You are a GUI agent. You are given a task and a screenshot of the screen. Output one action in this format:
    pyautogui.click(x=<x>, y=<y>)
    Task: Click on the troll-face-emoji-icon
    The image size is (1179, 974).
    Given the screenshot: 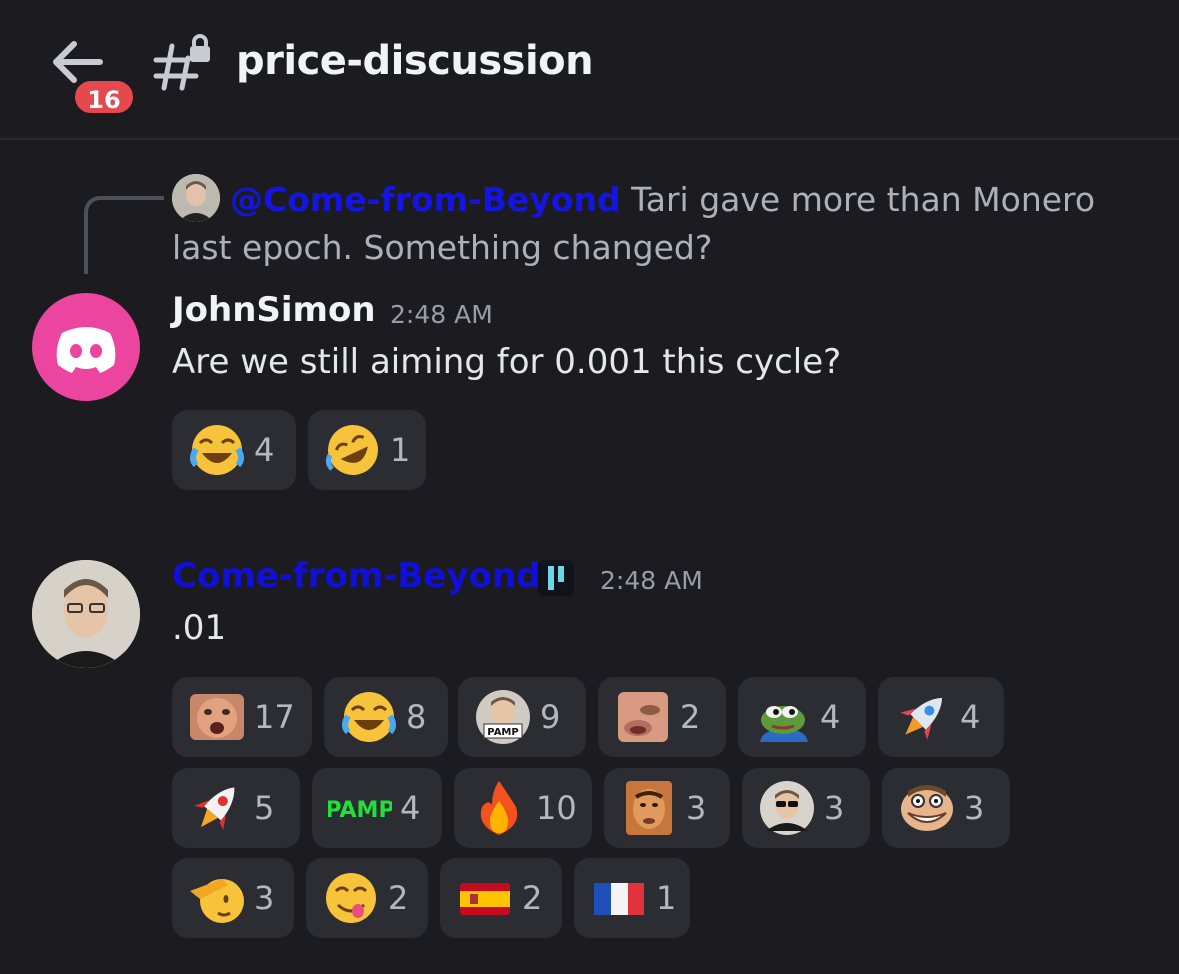 What is the action you would take?
    pyautogui.click(x=927, y=808)
    